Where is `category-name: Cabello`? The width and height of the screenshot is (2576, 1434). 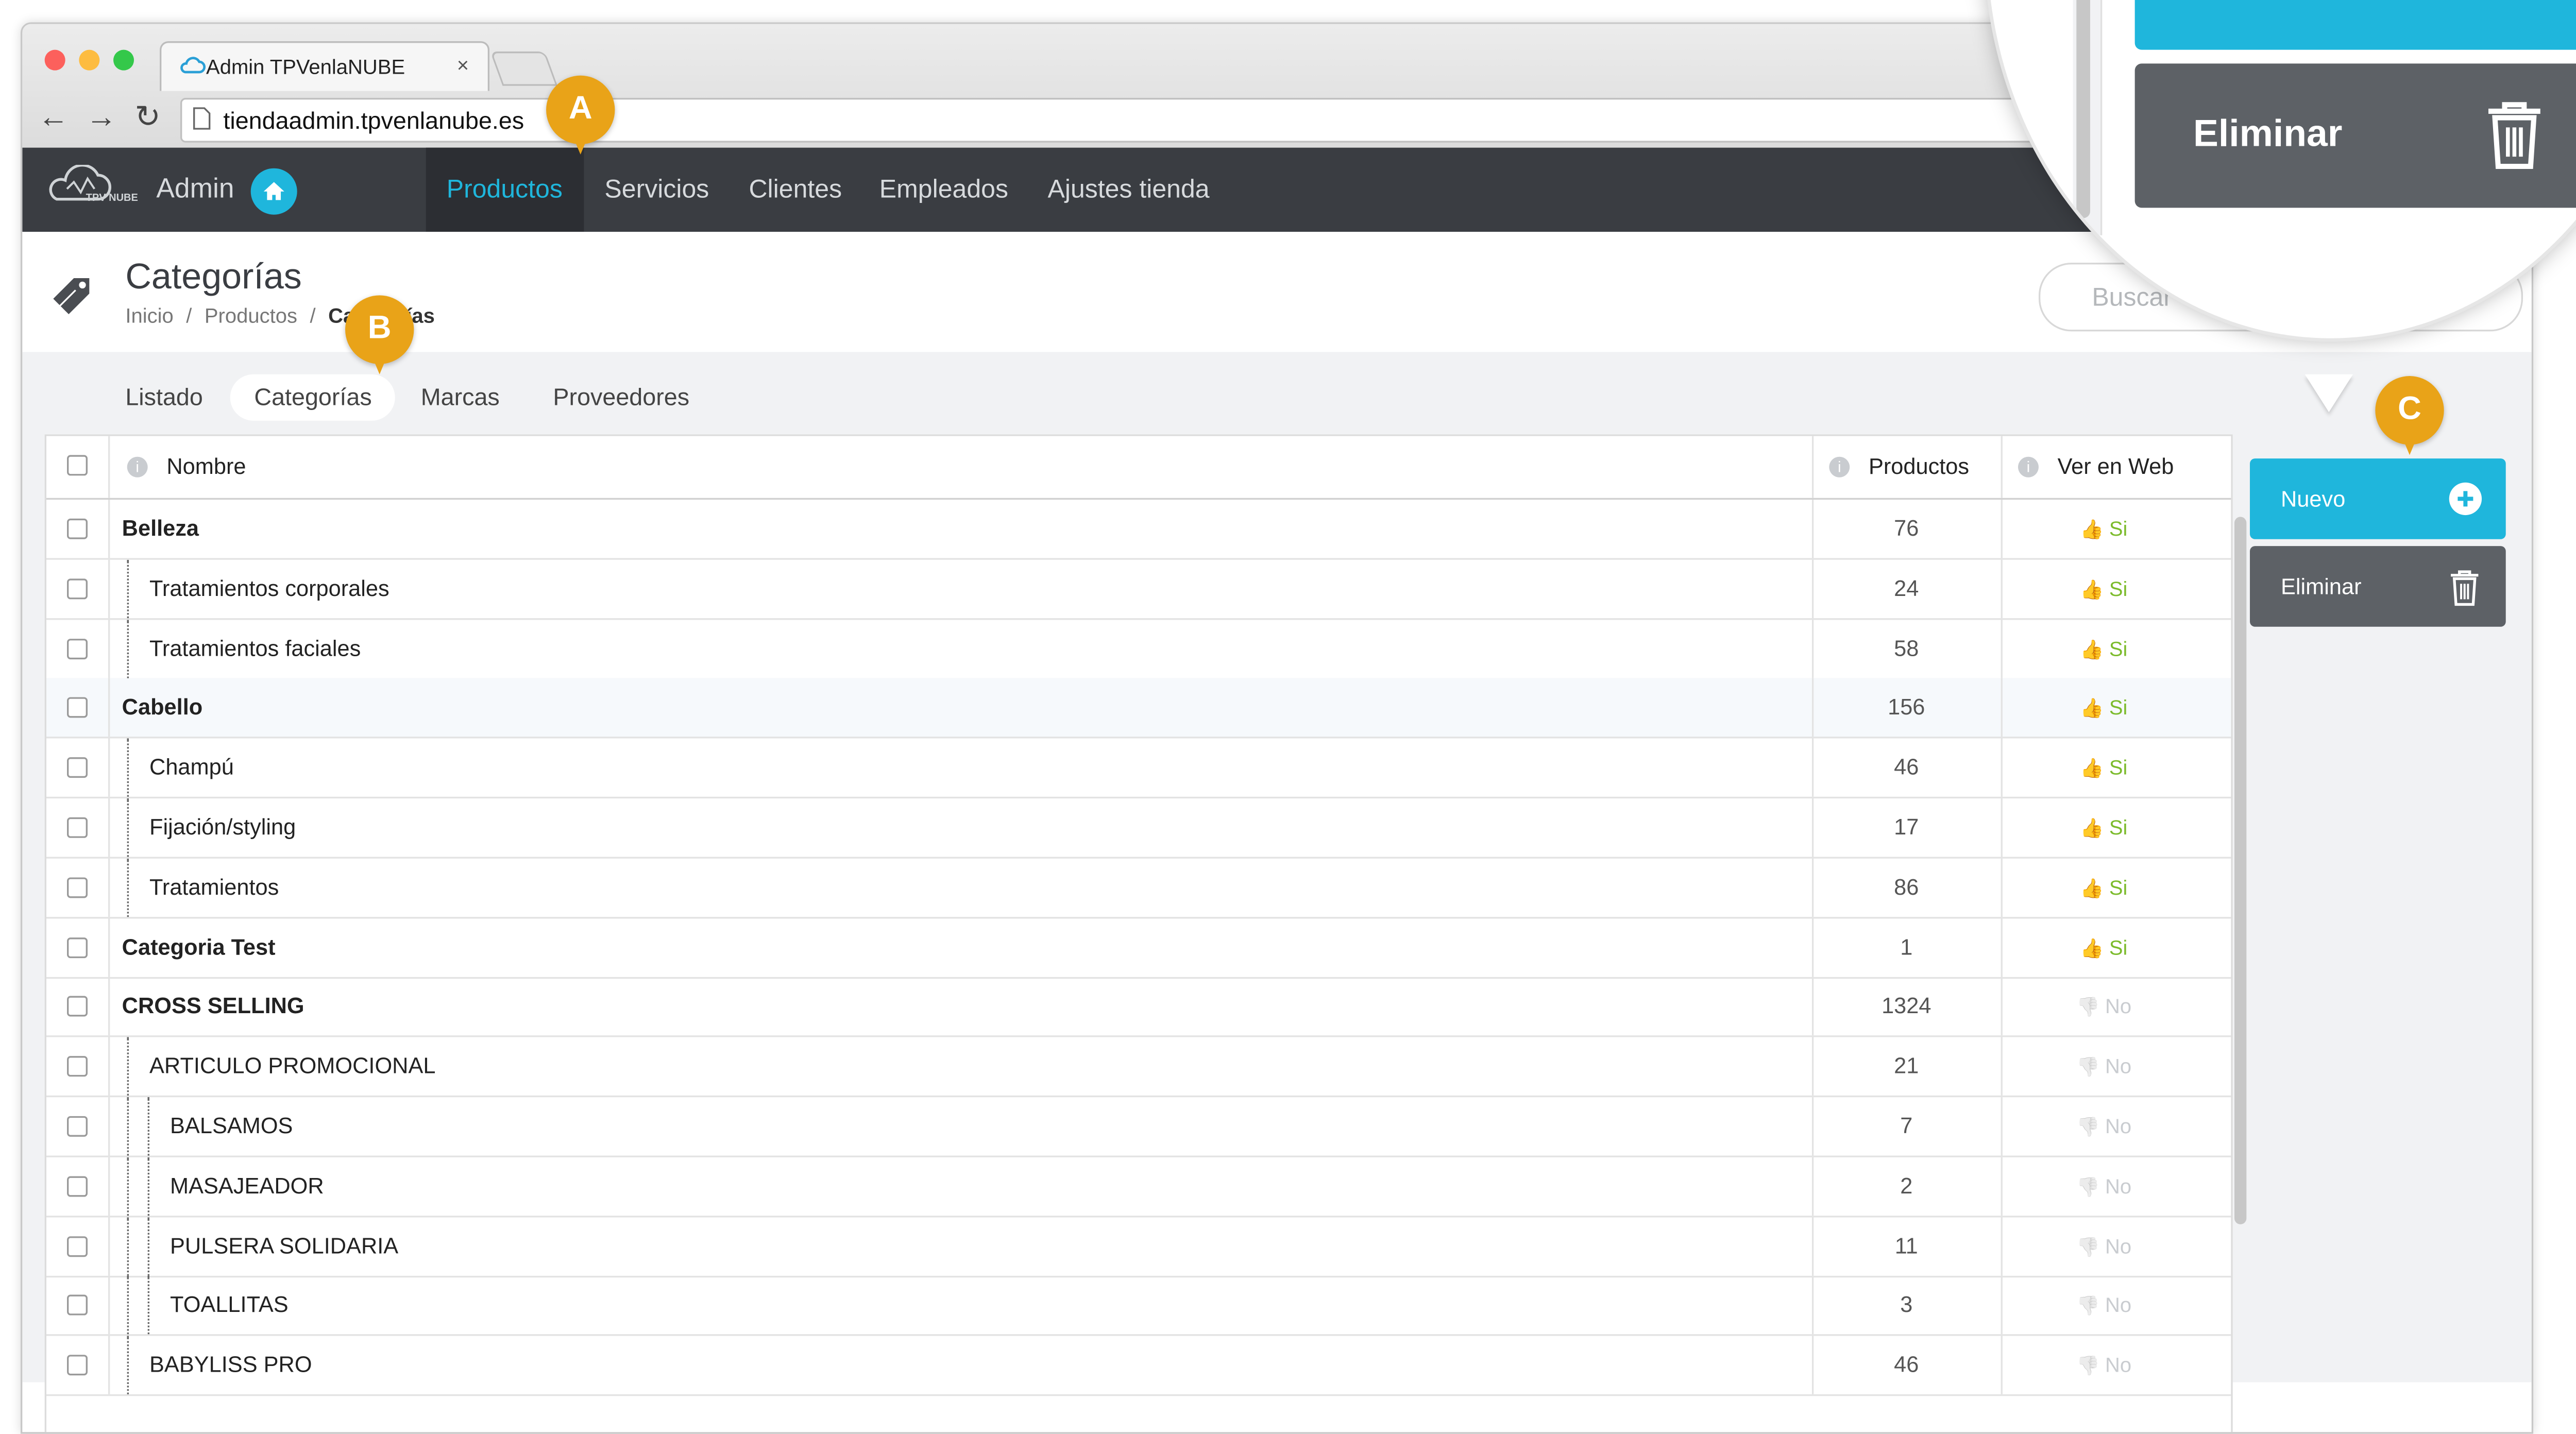 category-name: Cabello is located at coordinates (162, 708).